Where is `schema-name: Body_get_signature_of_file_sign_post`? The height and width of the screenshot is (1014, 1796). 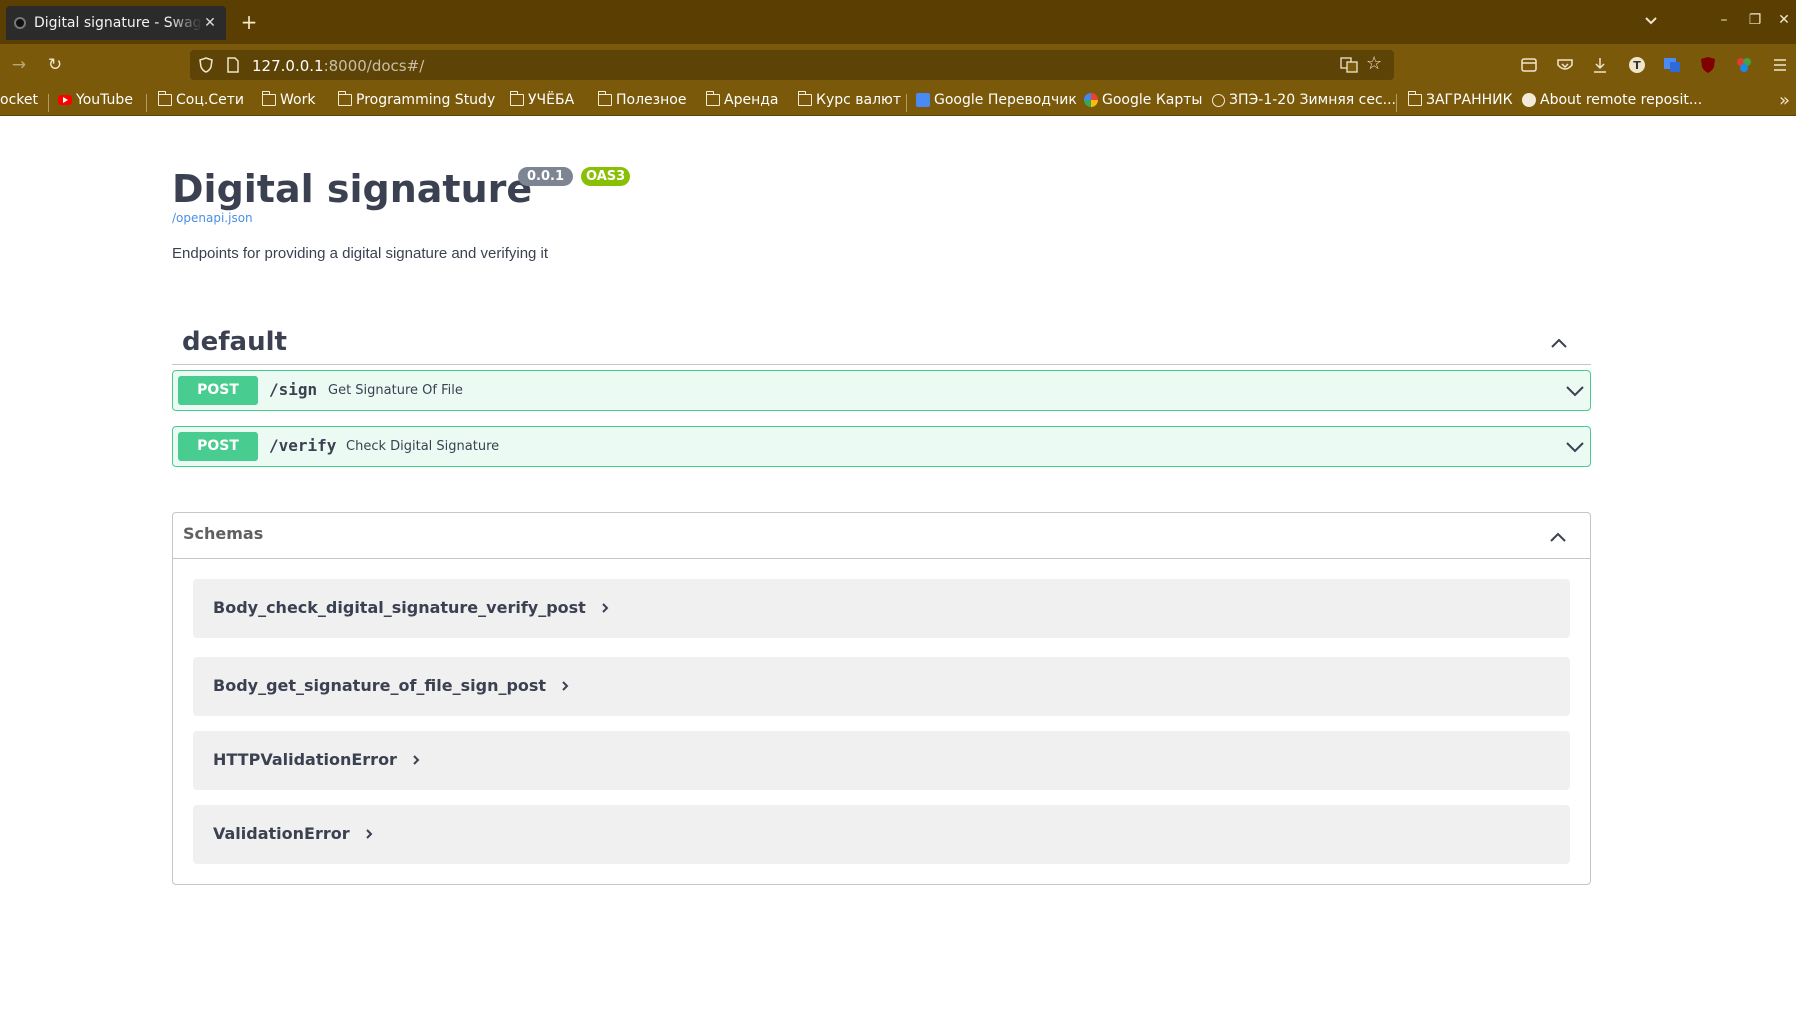
schema-name: Body_get_signature_of_file_sign_post is located at coordinates (392, 685).